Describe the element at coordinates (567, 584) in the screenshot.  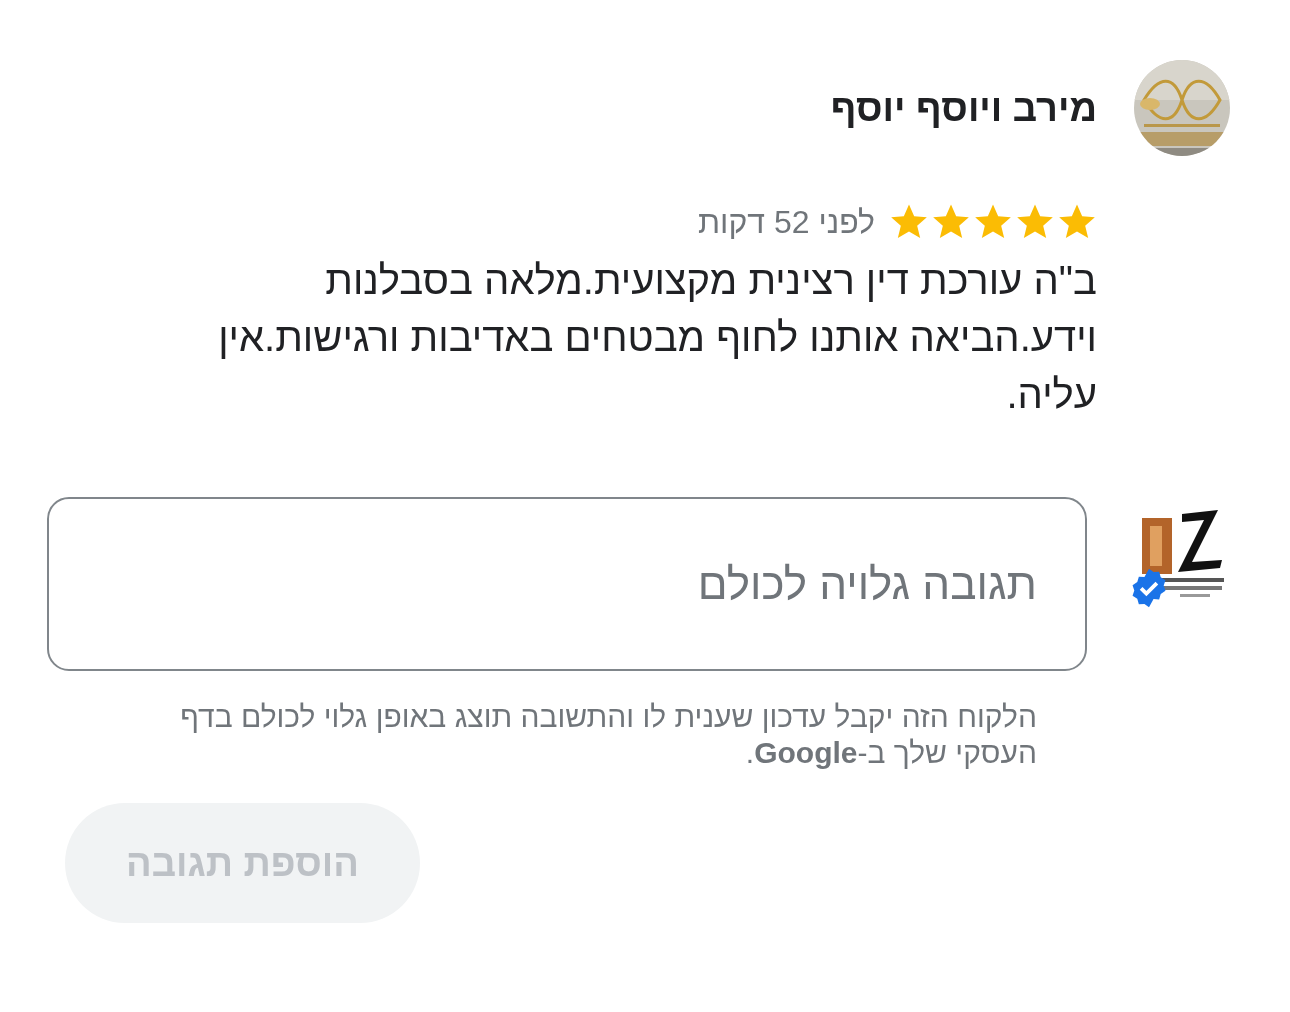
I see `reply-field: תגובה גלויה לכולם` at that location.